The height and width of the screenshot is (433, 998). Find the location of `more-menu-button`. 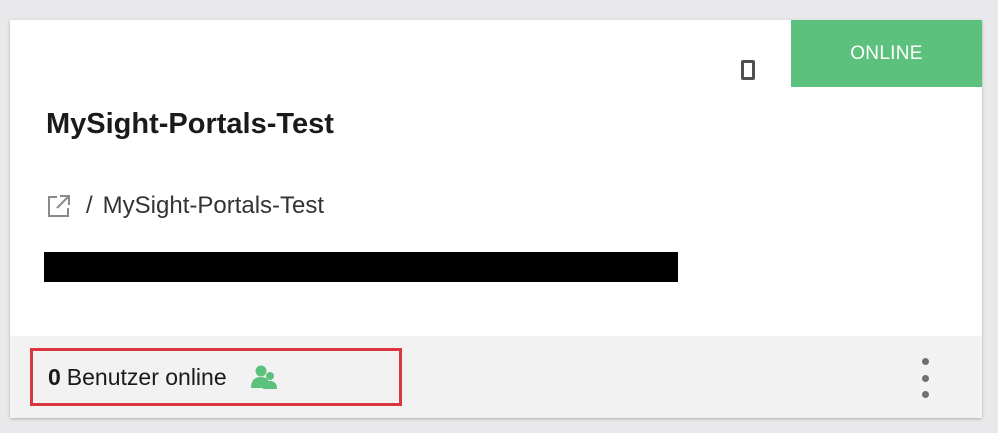

more-menu-button is located at coordinates (925, 378).